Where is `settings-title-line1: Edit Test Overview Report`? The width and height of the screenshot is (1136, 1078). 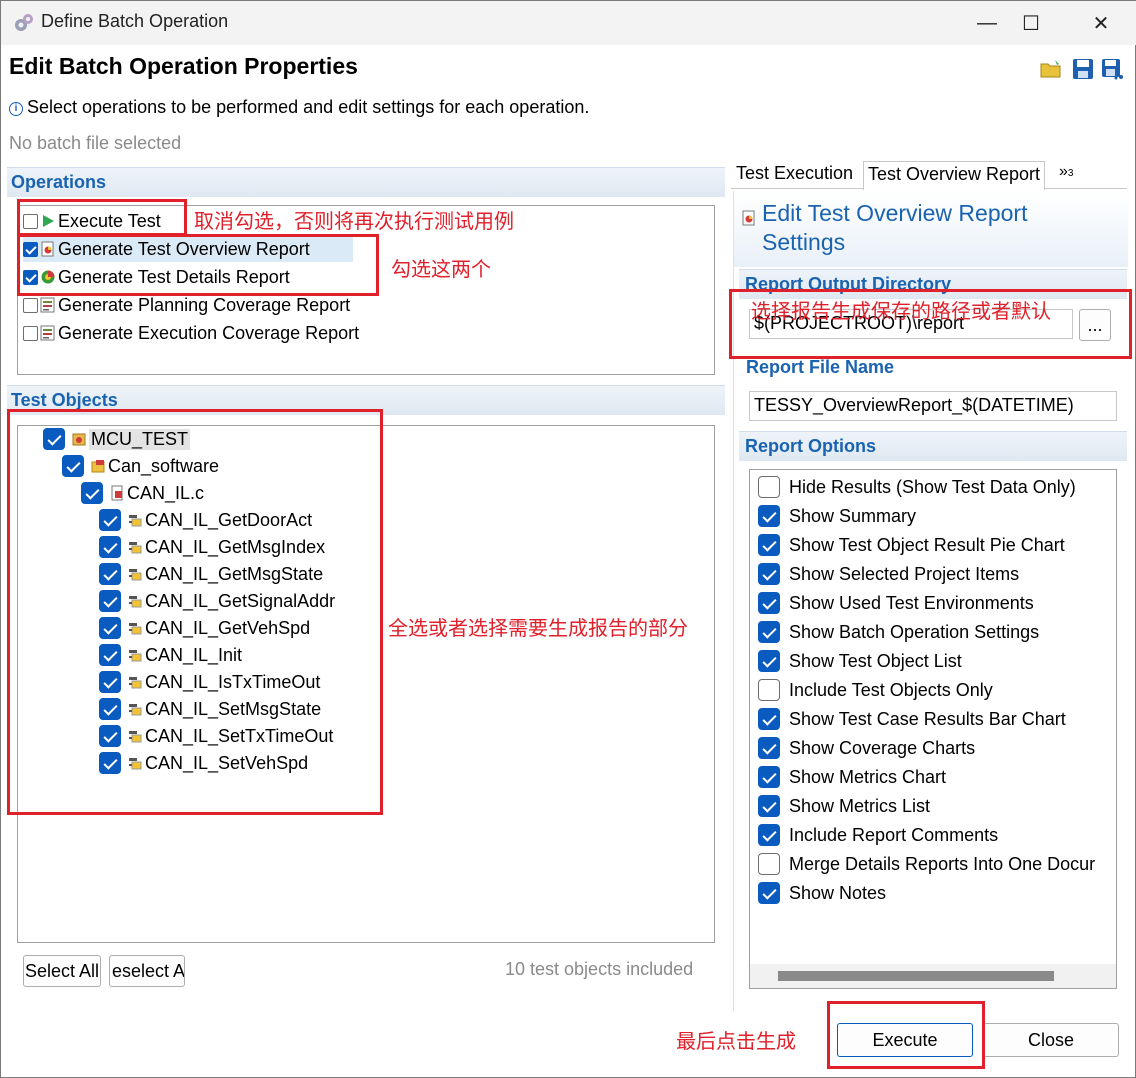 settings-title-line1: Edit Test Overview Report is located at coordinates (895, 213).